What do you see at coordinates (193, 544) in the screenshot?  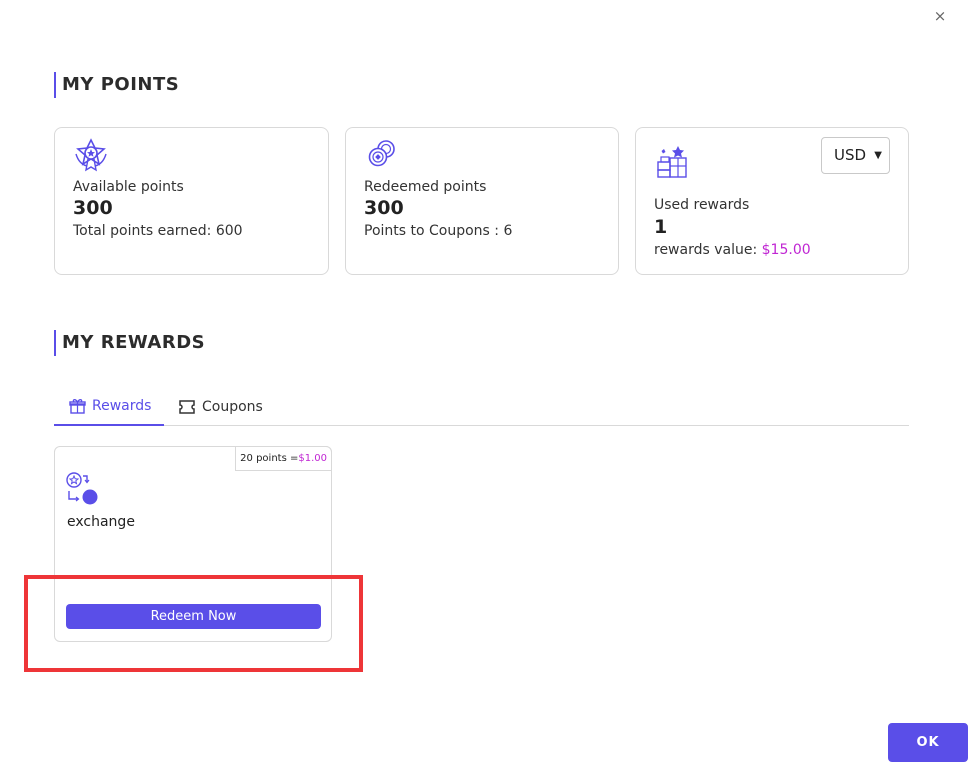 I see `reward-card: 20 points =$1.00 exchange Redeem Now` at bounding box center [193, 544].